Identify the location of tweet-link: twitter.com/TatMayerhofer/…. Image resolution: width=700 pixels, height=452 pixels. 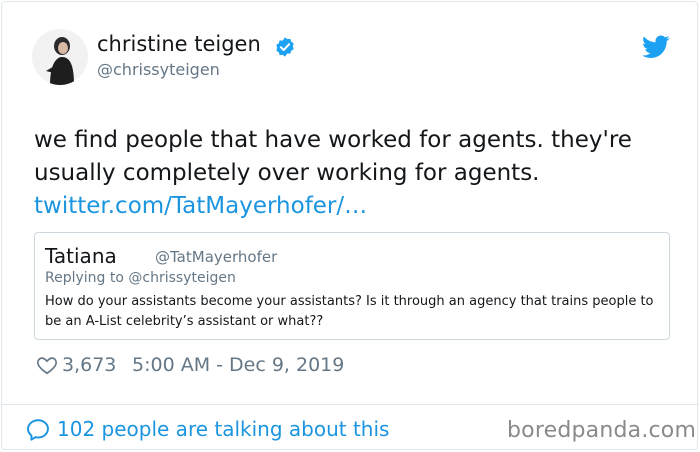
(200, 206).